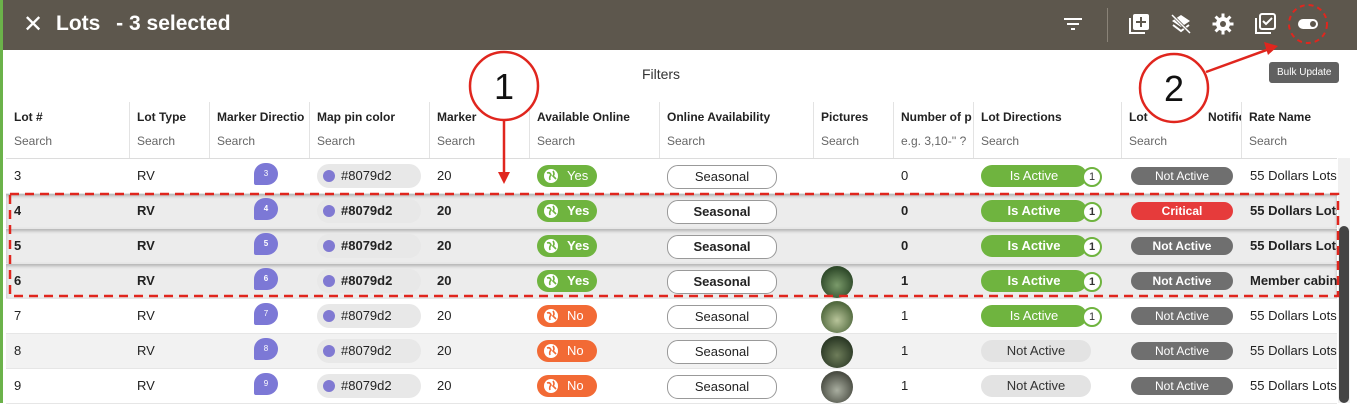 Image resolution: width=1357 pixels, height=404 pixels. Describe the element at coordinates (933, 130) in the screenshot. I see `column-header-number-of-pictures: Number of p e.g. 3,10-'' ?` at that location.